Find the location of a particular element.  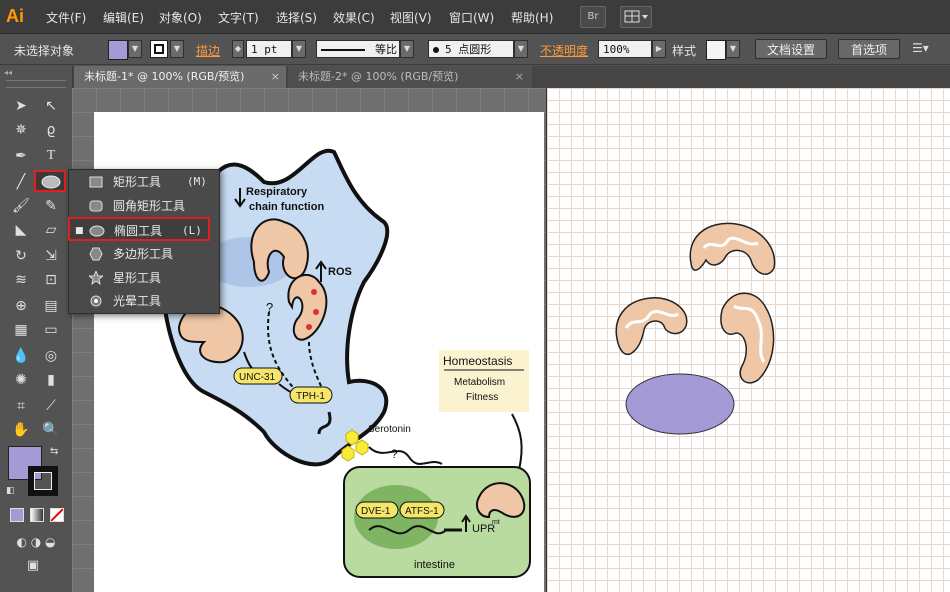

menu-file: 文件(F) is located at coordinates (66, 17).